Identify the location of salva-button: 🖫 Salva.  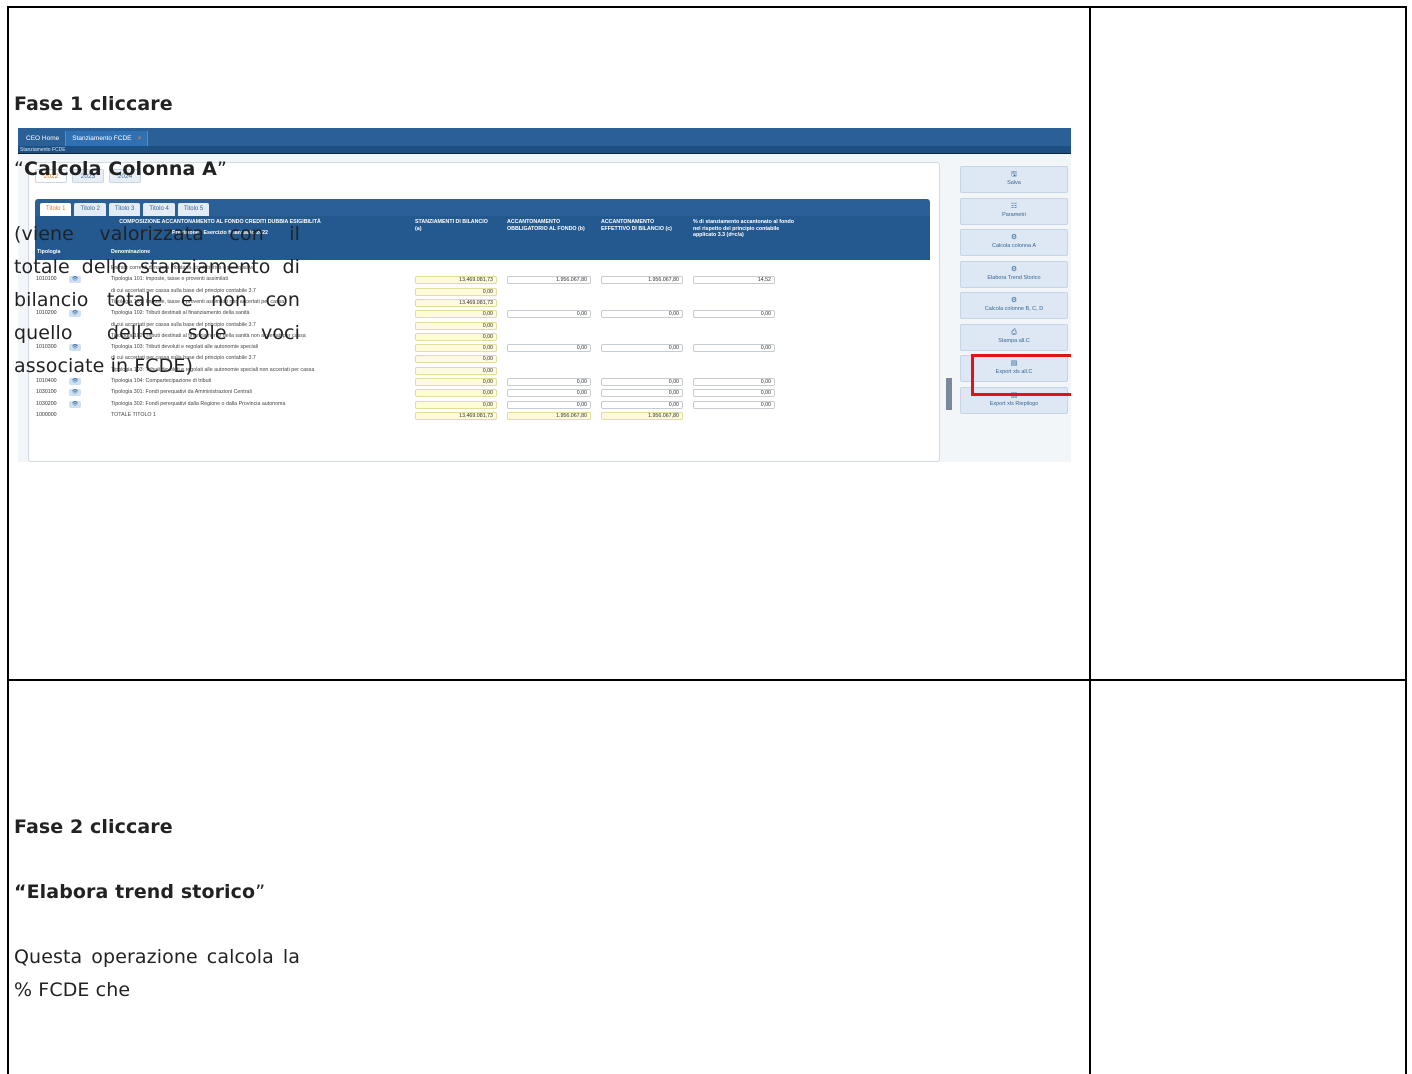
(1014, 179).